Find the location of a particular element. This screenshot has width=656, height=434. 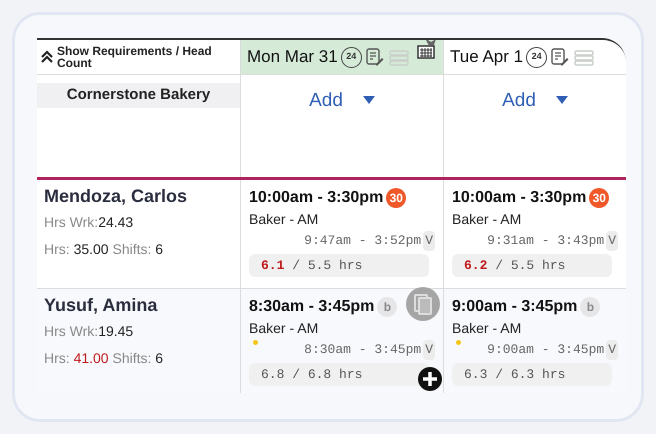

shift-card: 8:30am - 3:45pm b Baker - AM 8:30am - 3:45pm V 6.8 / 6.8 hrs is located at coordinates (341, 341).